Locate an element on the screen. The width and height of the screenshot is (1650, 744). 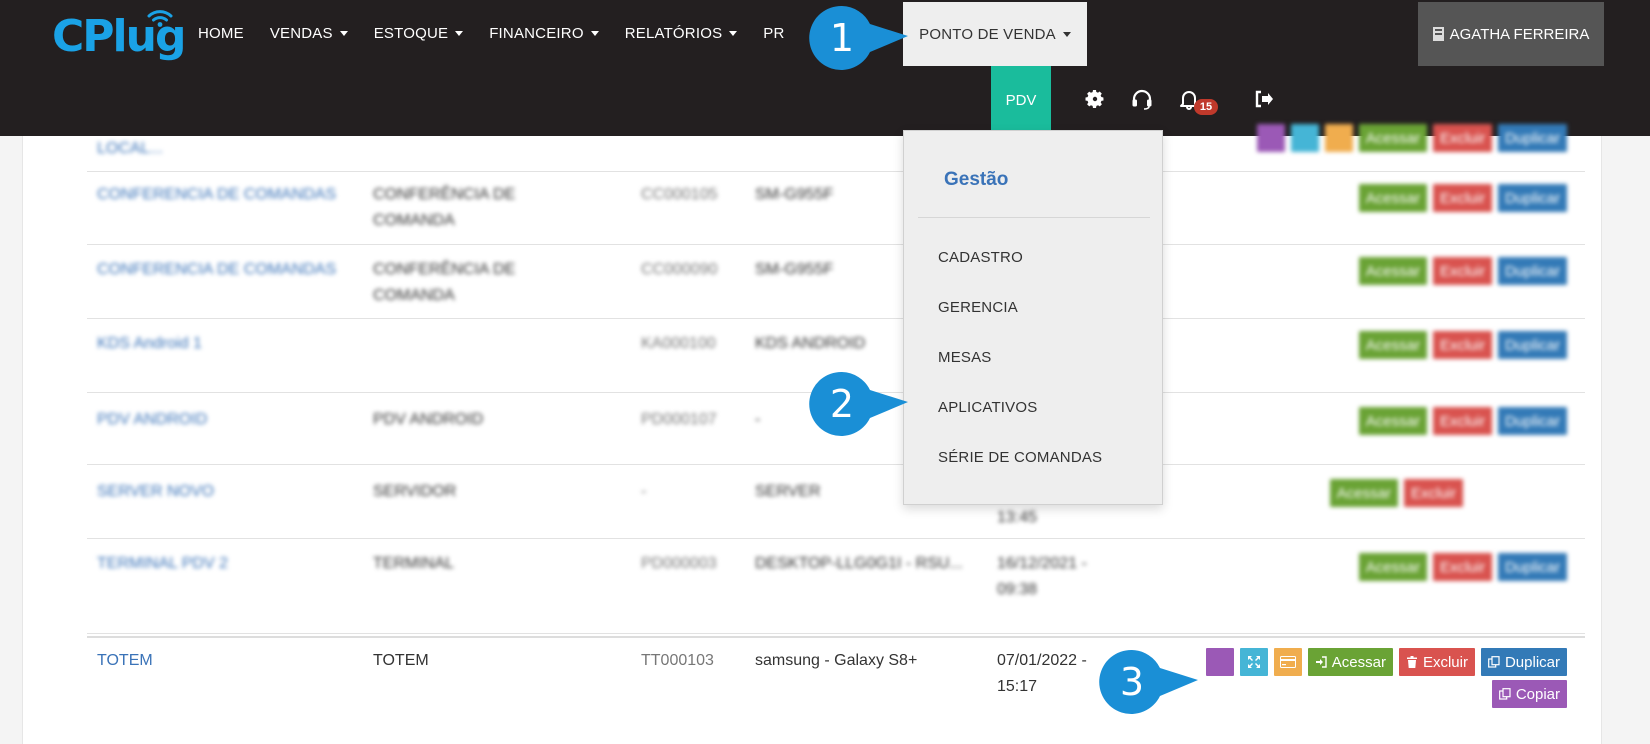
menu-item-mesas: MESAS is located at coordinates (965, 357).